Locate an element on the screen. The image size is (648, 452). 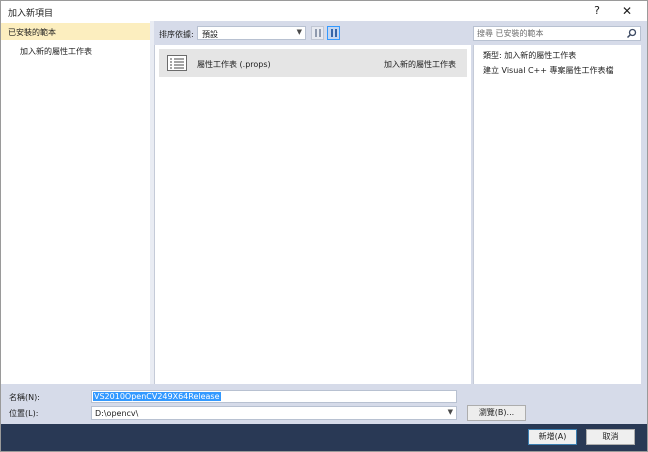
sort-label: 排序依據: is located at coordinates (176, 34).